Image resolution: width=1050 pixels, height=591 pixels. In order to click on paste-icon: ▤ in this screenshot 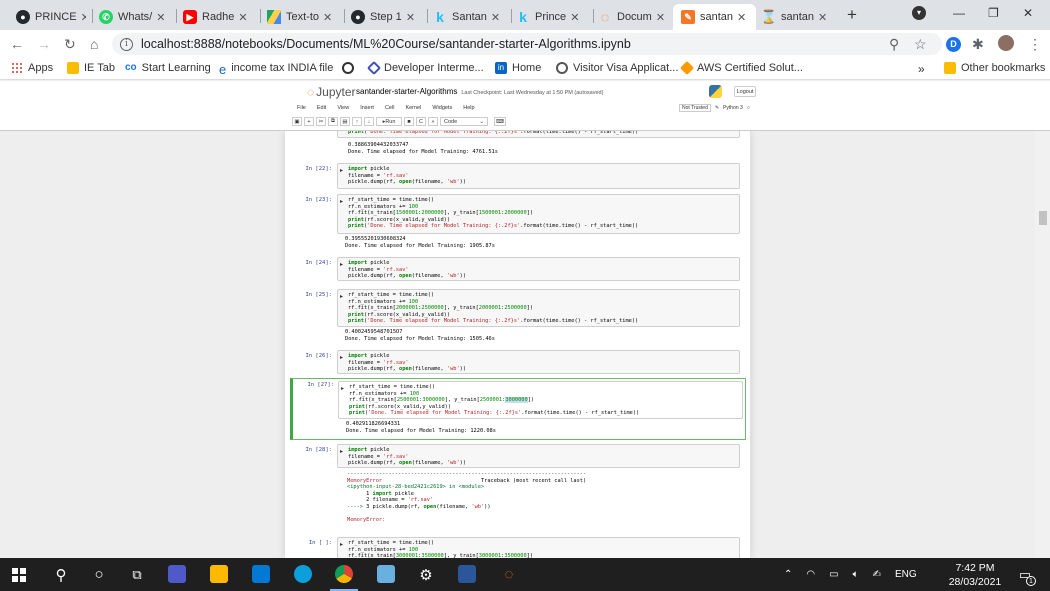, I will do `click(345, 121)`.